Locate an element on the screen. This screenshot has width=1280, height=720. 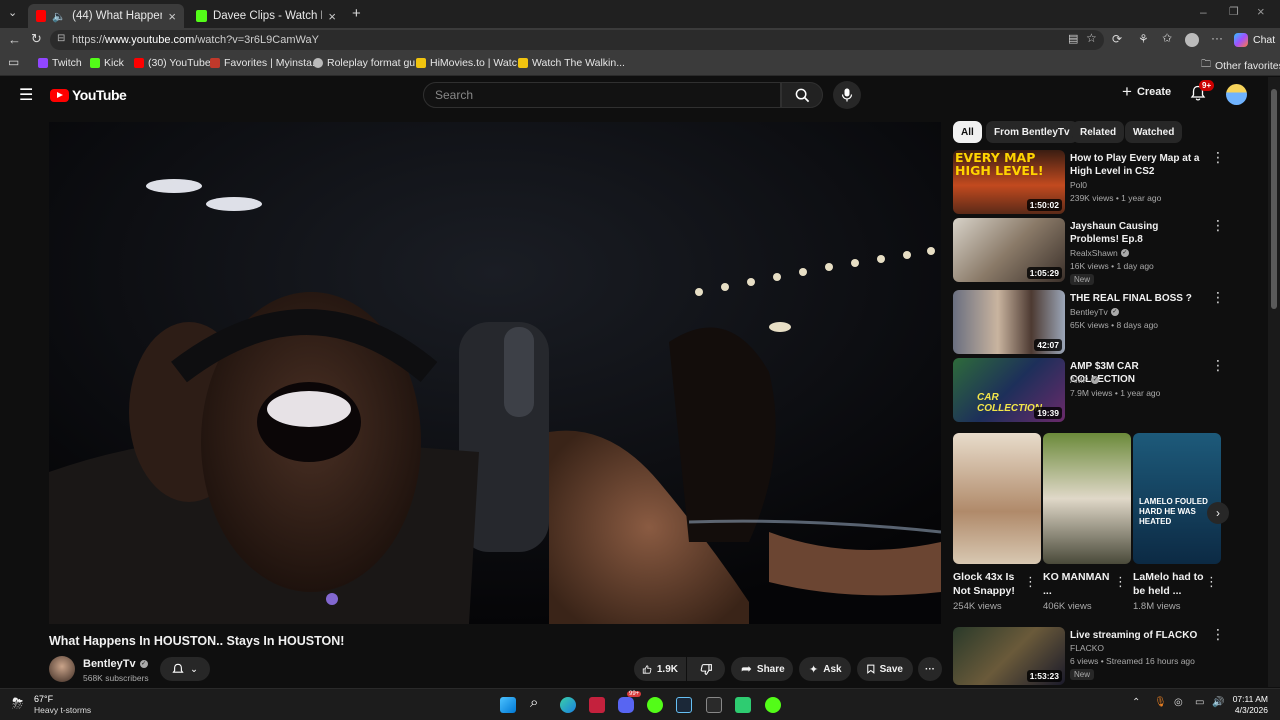
dislike-button is located at coordinates (706, 669).